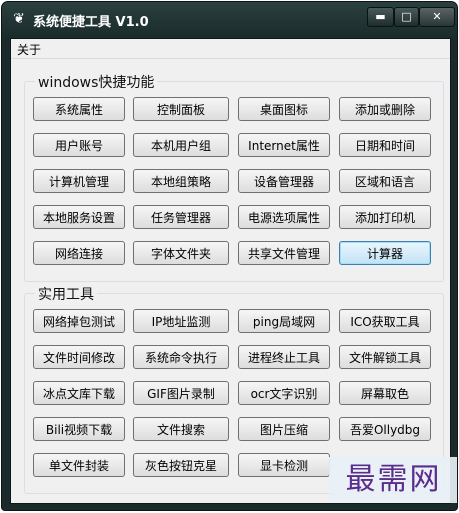 This screenshot has width=459, height=513. Describe the element at coordinates (79, 357) in the screenshot. I see `tool-button: 文件时间修改` at that location.